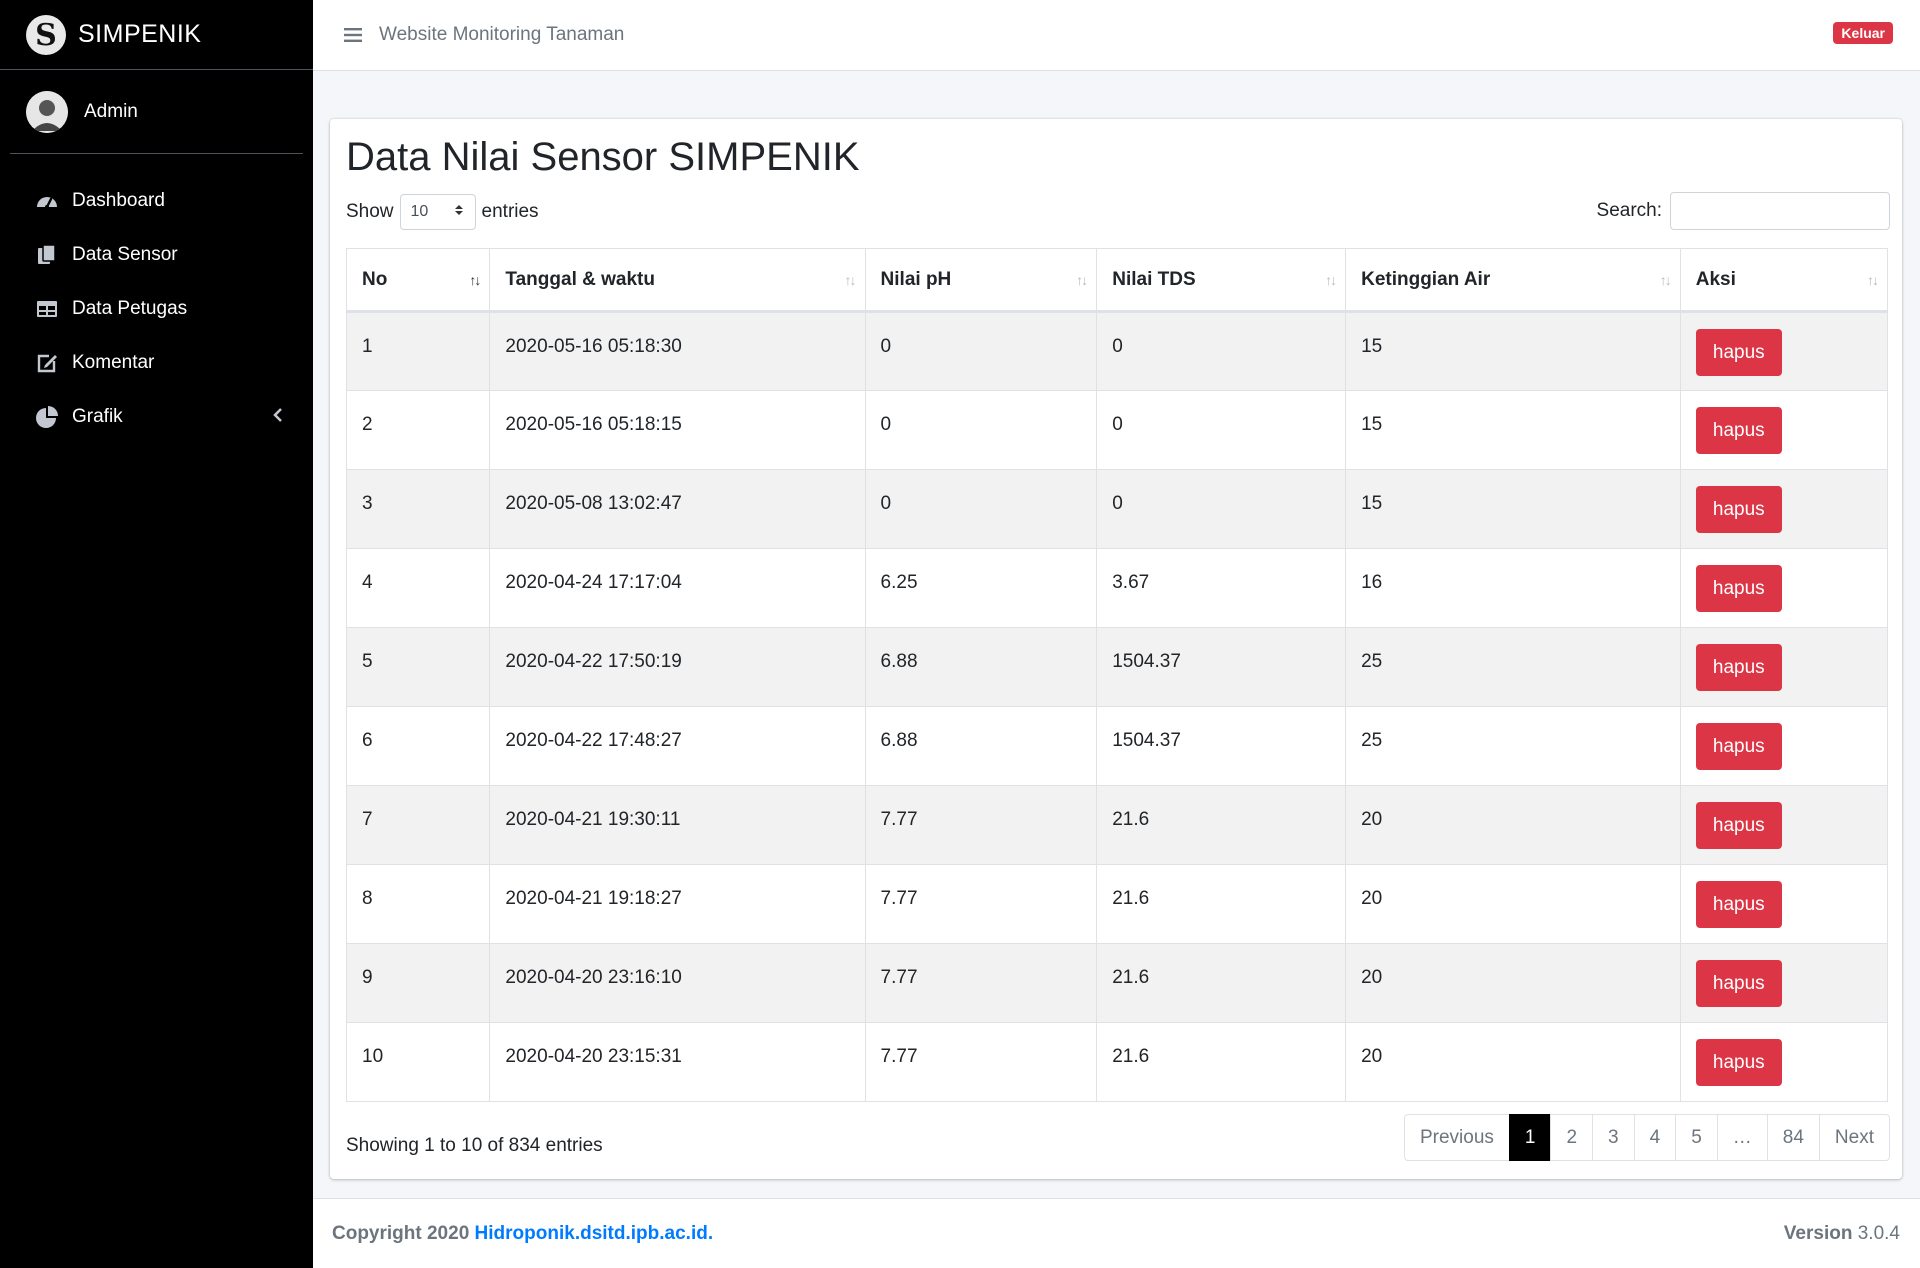  I want to click on entries-suffix: entries, so click(510, 211).